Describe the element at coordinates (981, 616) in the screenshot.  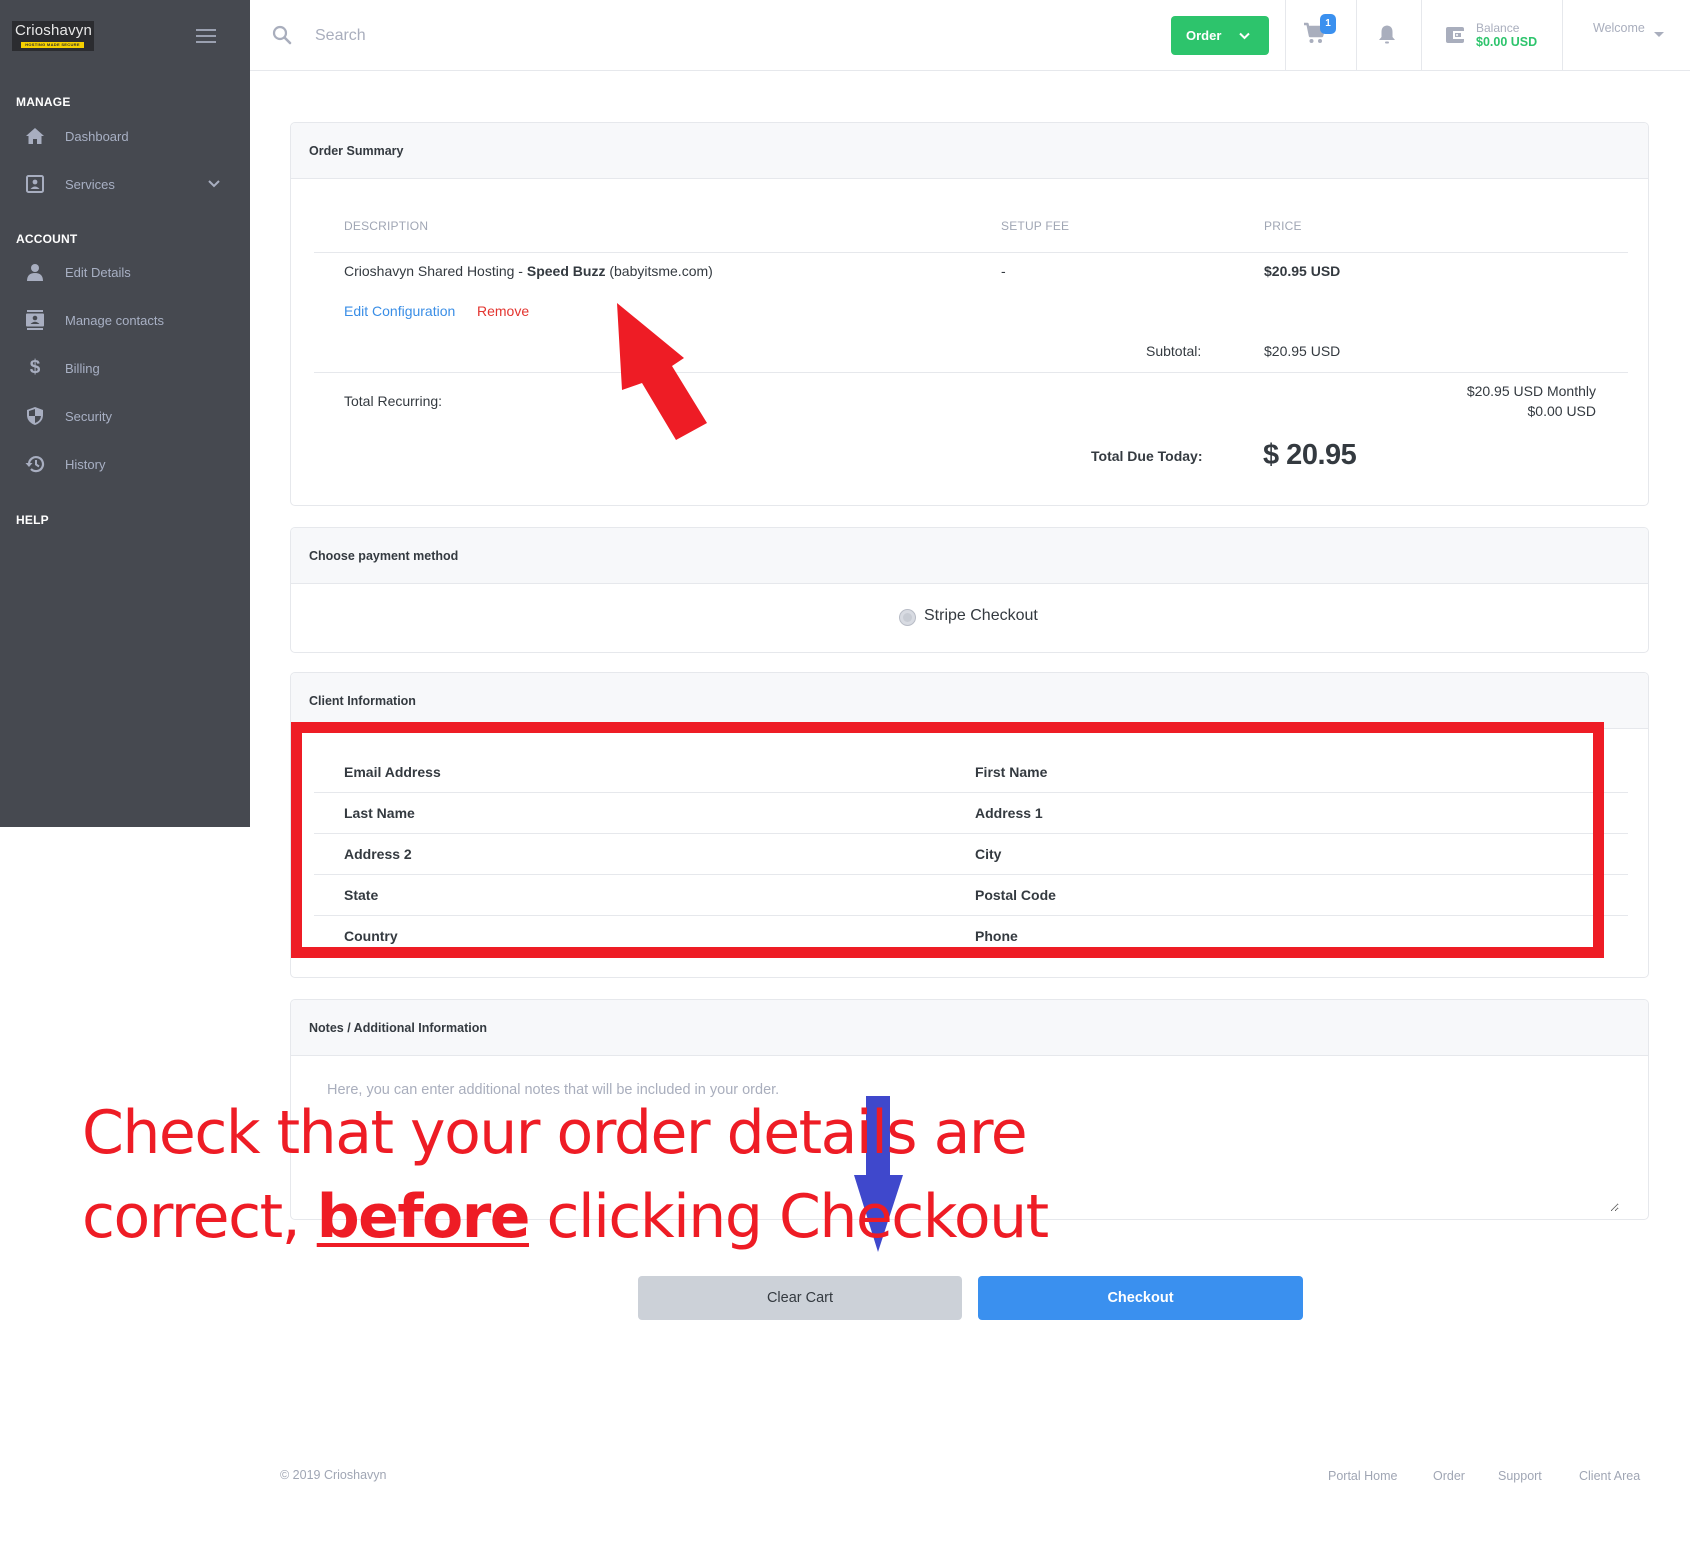
I see `stripe-checkout-label: Stripe Checkout` at that location.